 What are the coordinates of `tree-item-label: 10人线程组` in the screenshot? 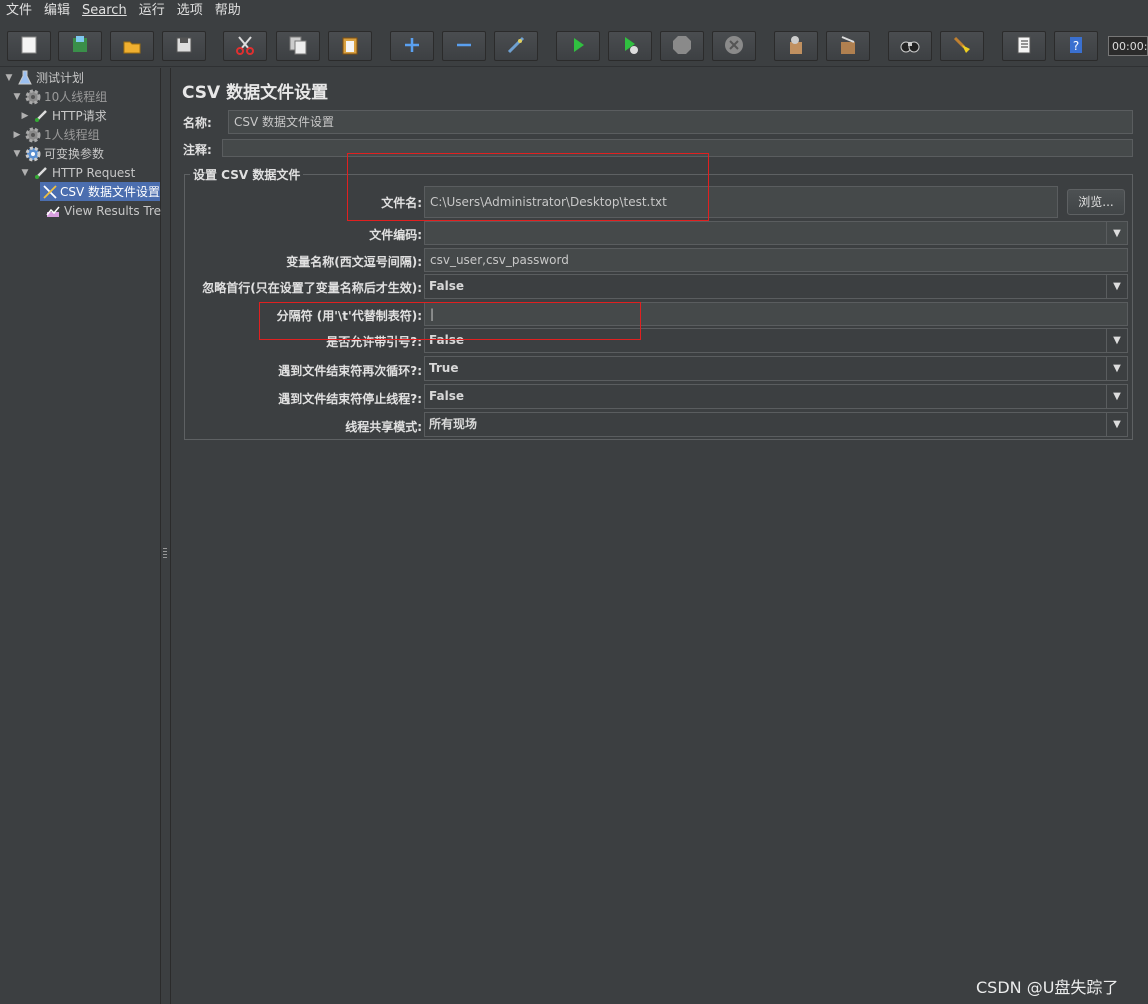 It's located at (76, 97).